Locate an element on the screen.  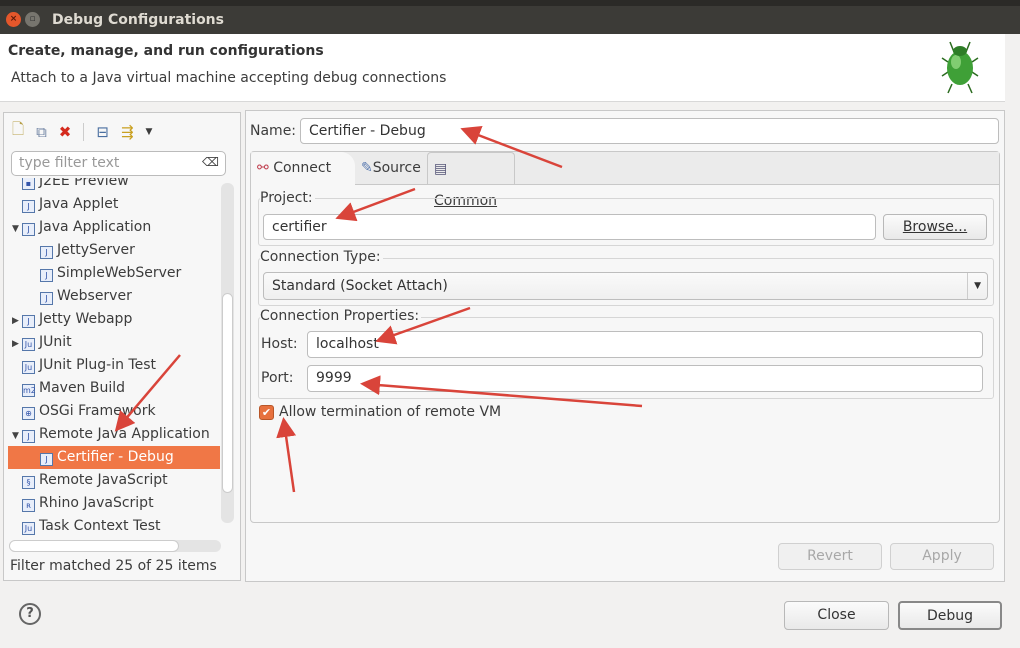
tree-item-label: Maven Build is located at coordinates (82, 388).